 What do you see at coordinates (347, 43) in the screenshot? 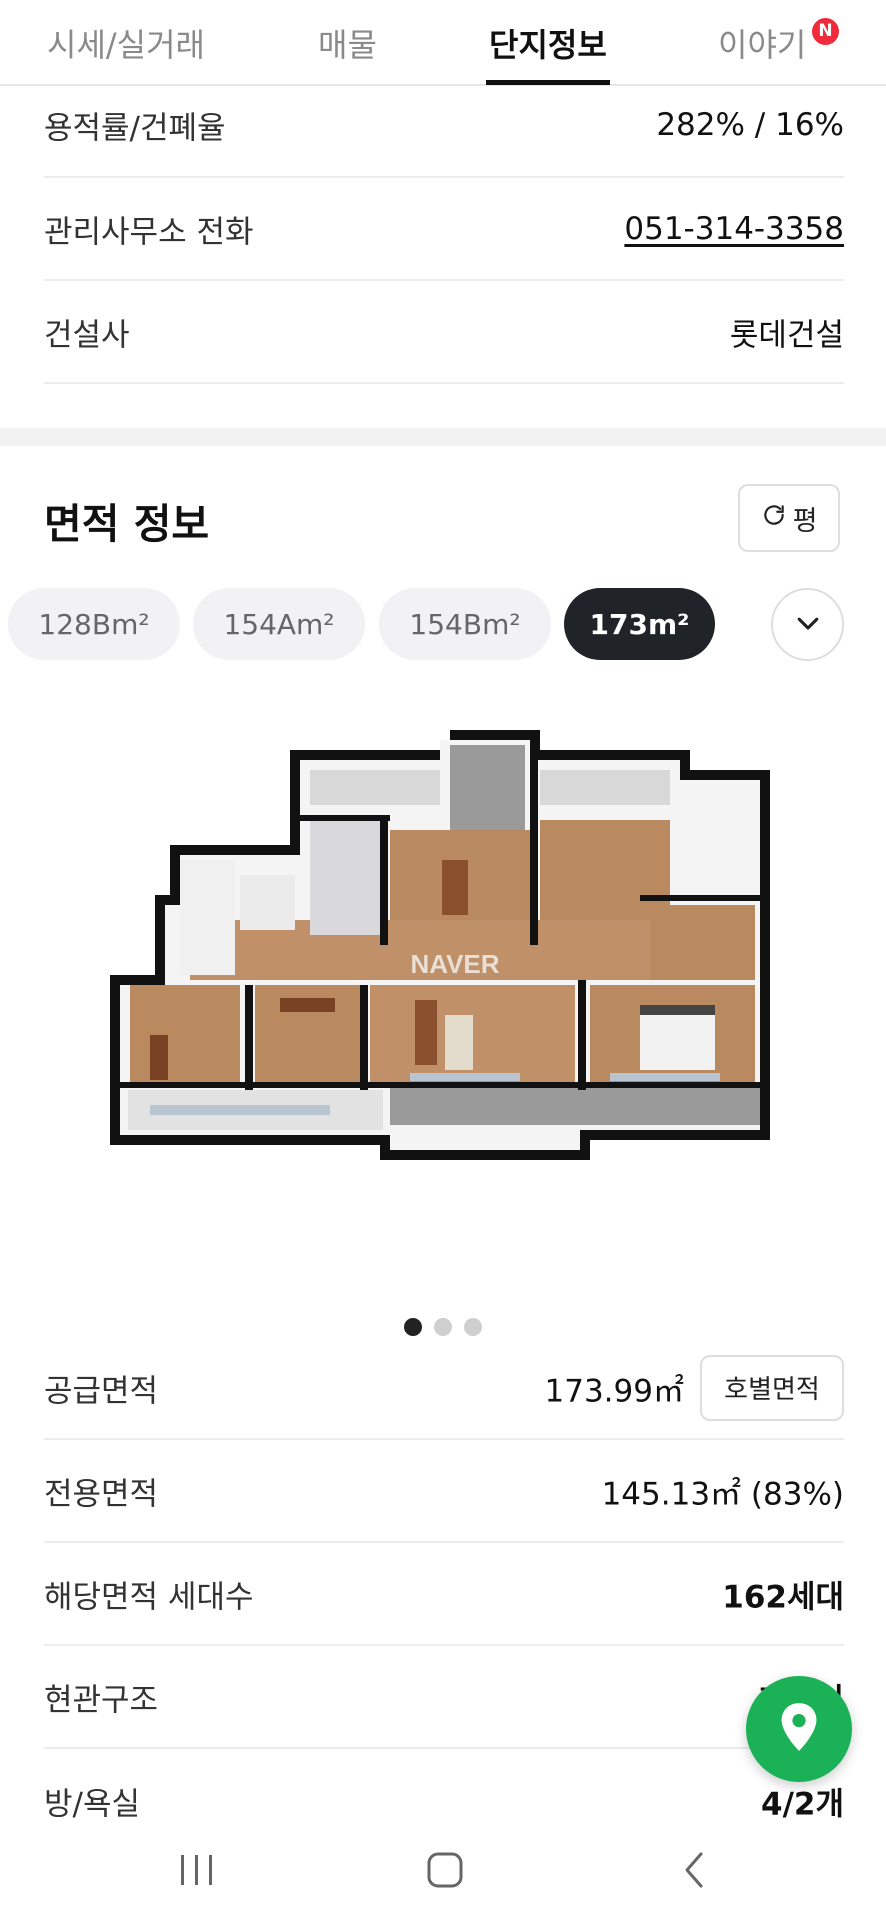
I see `tab-listings: 매물` at bounding box center [347, 43].